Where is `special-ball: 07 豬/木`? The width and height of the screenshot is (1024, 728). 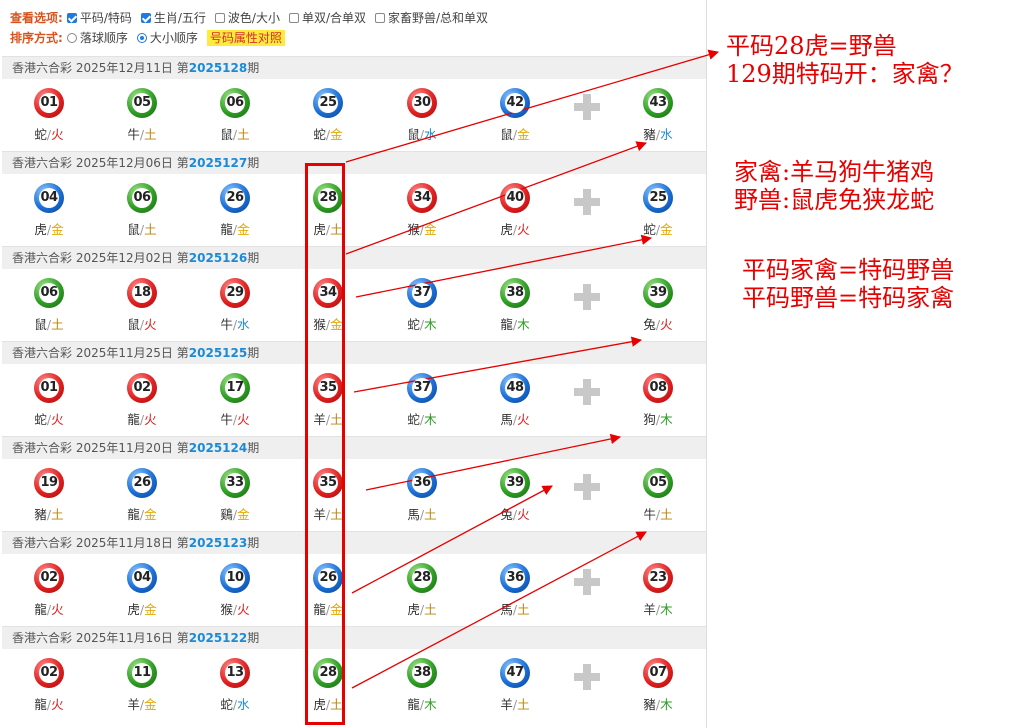
special-ball: 07 豬/木 is located at coordinates (658, 685).